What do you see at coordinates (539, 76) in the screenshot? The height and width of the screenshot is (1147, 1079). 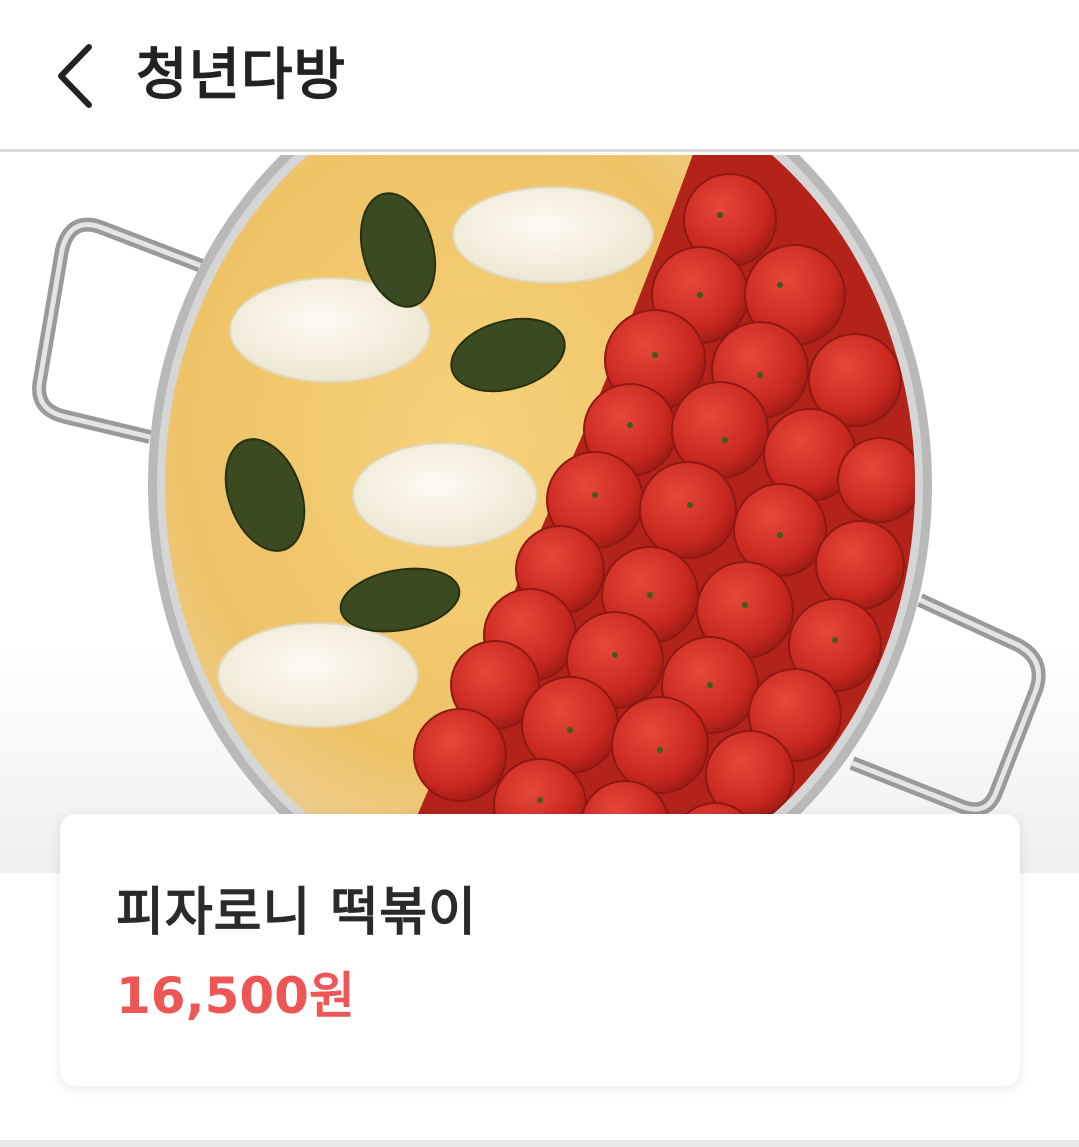 I see `app-header: 청년다방` at bounding box center [539, 76].